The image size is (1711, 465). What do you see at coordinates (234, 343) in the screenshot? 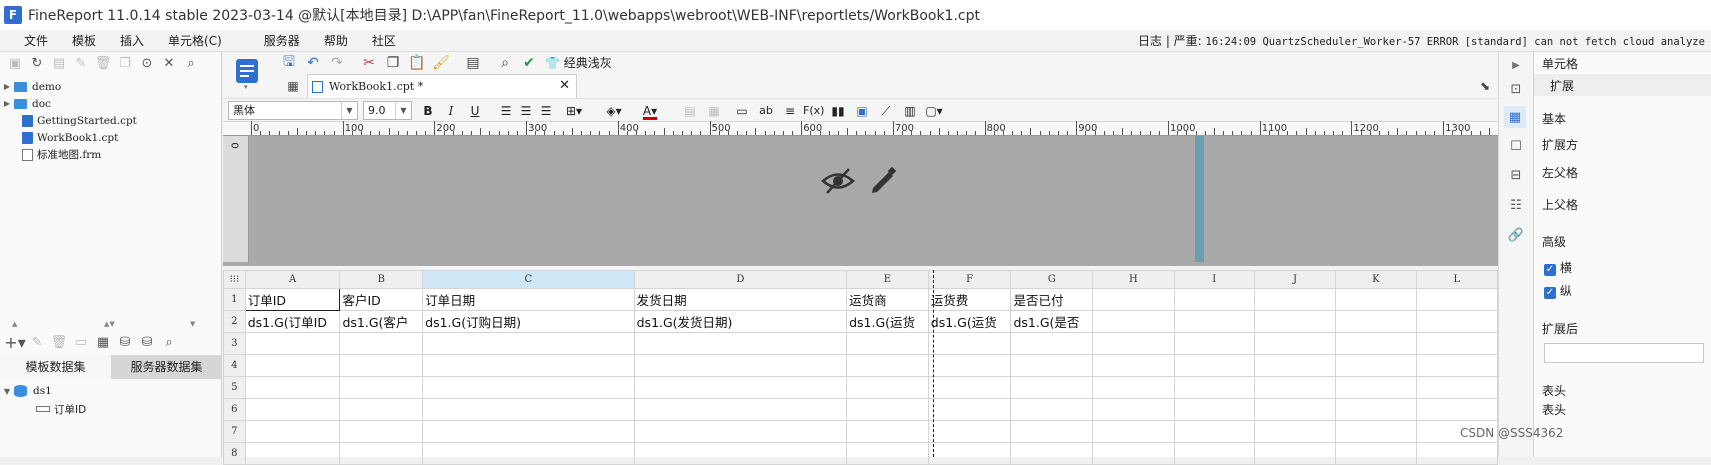
I see `row-header: 3` at bounding box center [234, 343].